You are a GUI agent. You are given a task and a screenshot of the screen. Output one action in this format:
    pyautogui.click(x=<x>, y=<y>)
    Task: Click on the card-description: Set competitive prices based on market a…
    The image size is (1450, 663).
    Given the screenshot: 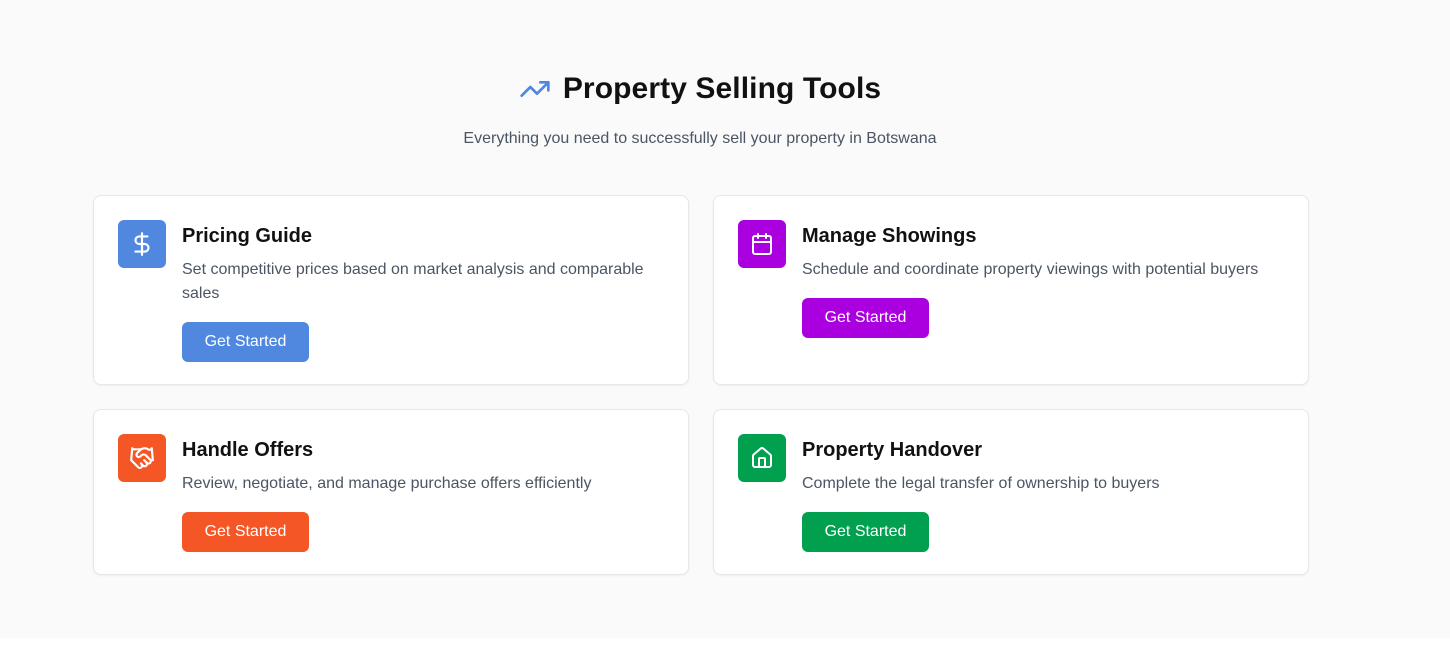 What is the action you would take?
    pyautogui.click(x=413, y=281)
    